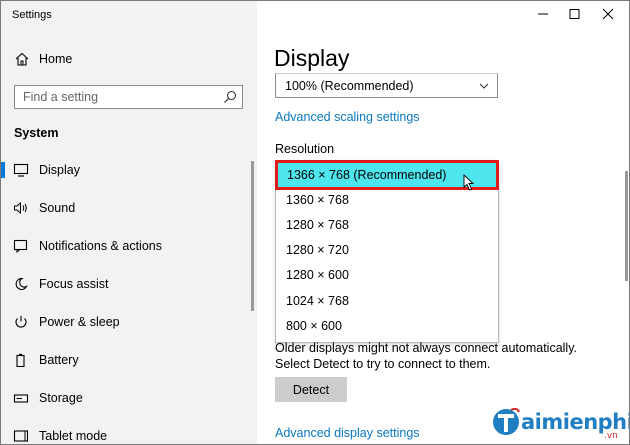 The image size is (630, 445). Describe the element at coordinates (79, 322) in the screenshot. I see `sidebar-item-label: Power & sleep` at that location.